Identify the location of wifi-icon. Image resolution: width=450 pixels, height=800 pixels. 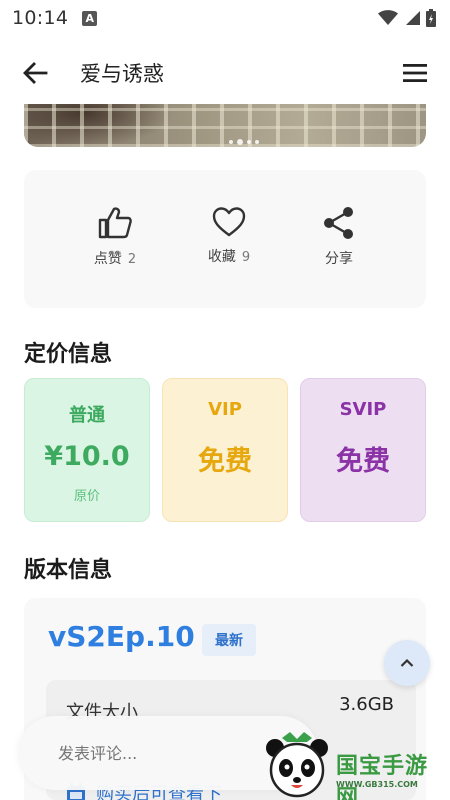
(388, 17).